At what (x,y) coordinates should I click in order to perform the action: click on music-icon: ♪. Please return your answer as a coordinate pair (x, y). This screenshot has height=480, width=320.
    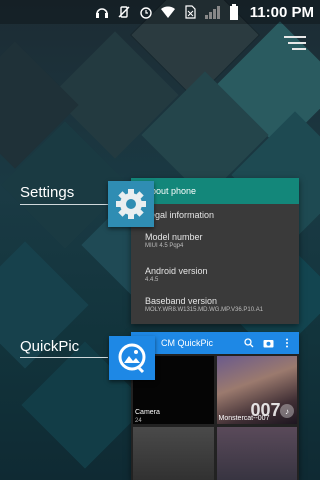
    Looking at the image, I should click on (287, 411).